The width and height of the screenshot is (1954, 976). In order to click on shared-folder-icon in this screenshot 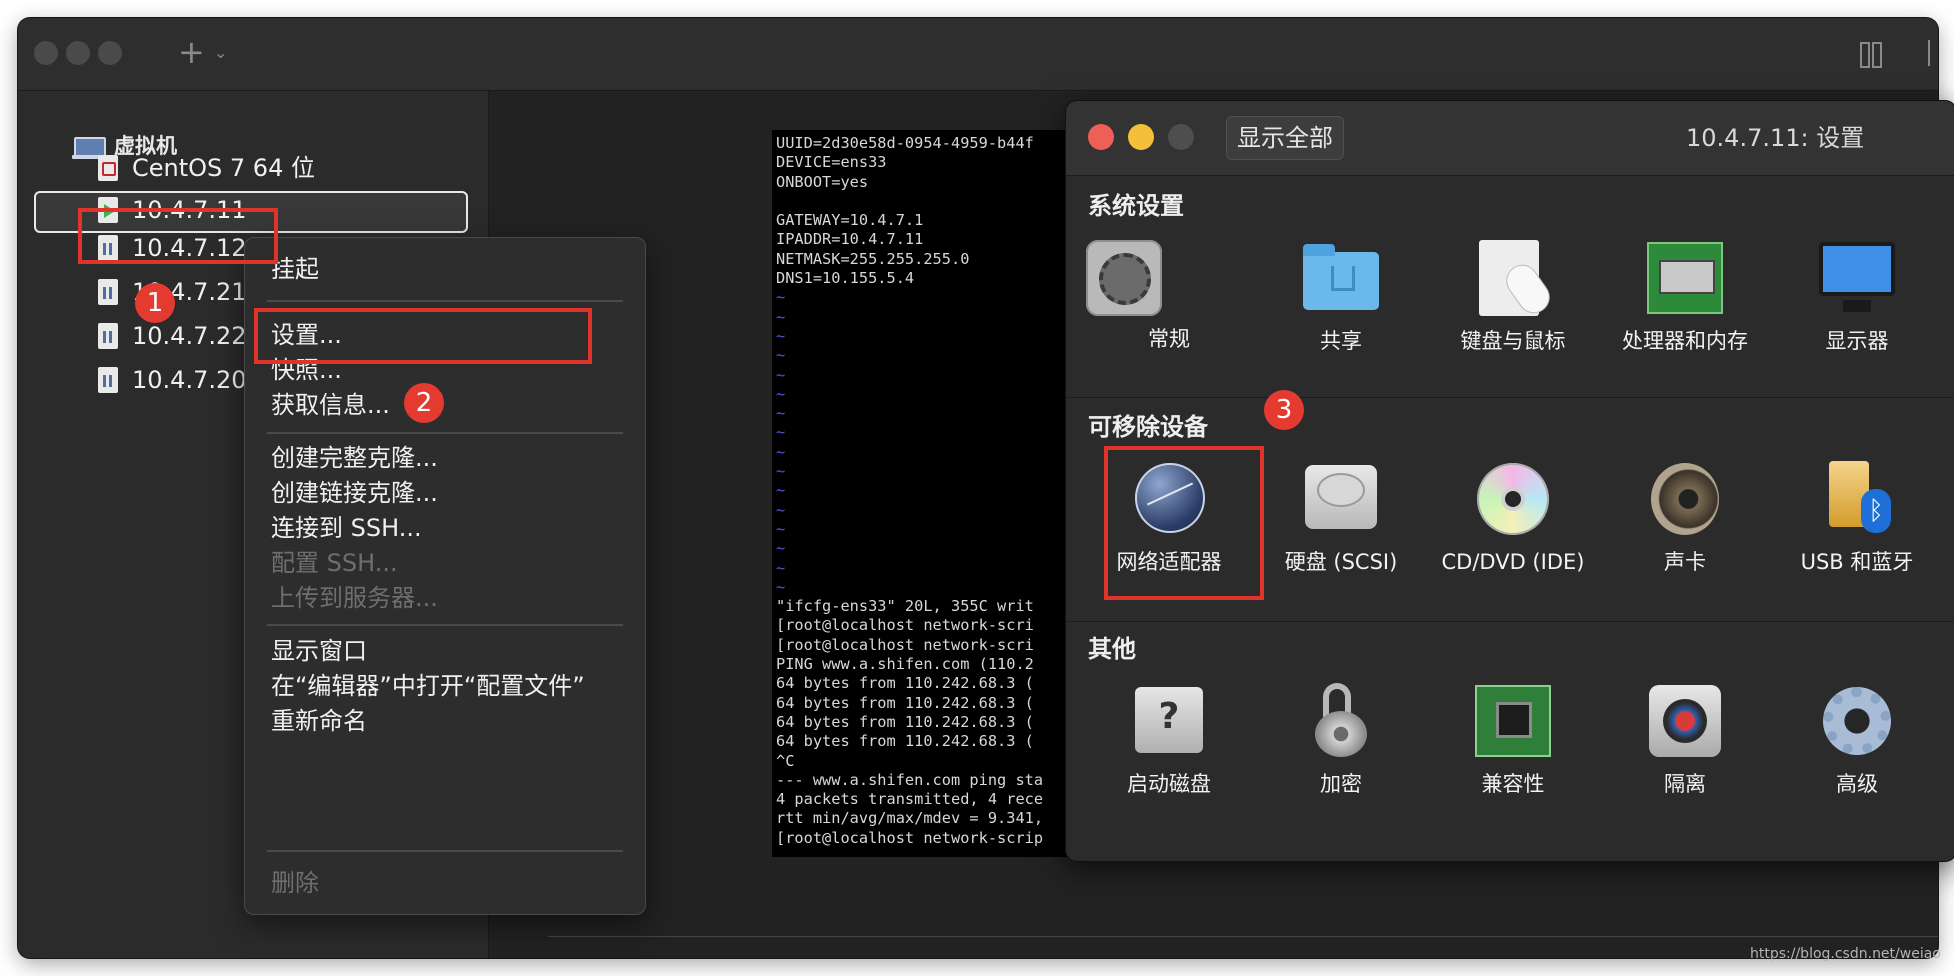, I will do `click(1341, 278)`.